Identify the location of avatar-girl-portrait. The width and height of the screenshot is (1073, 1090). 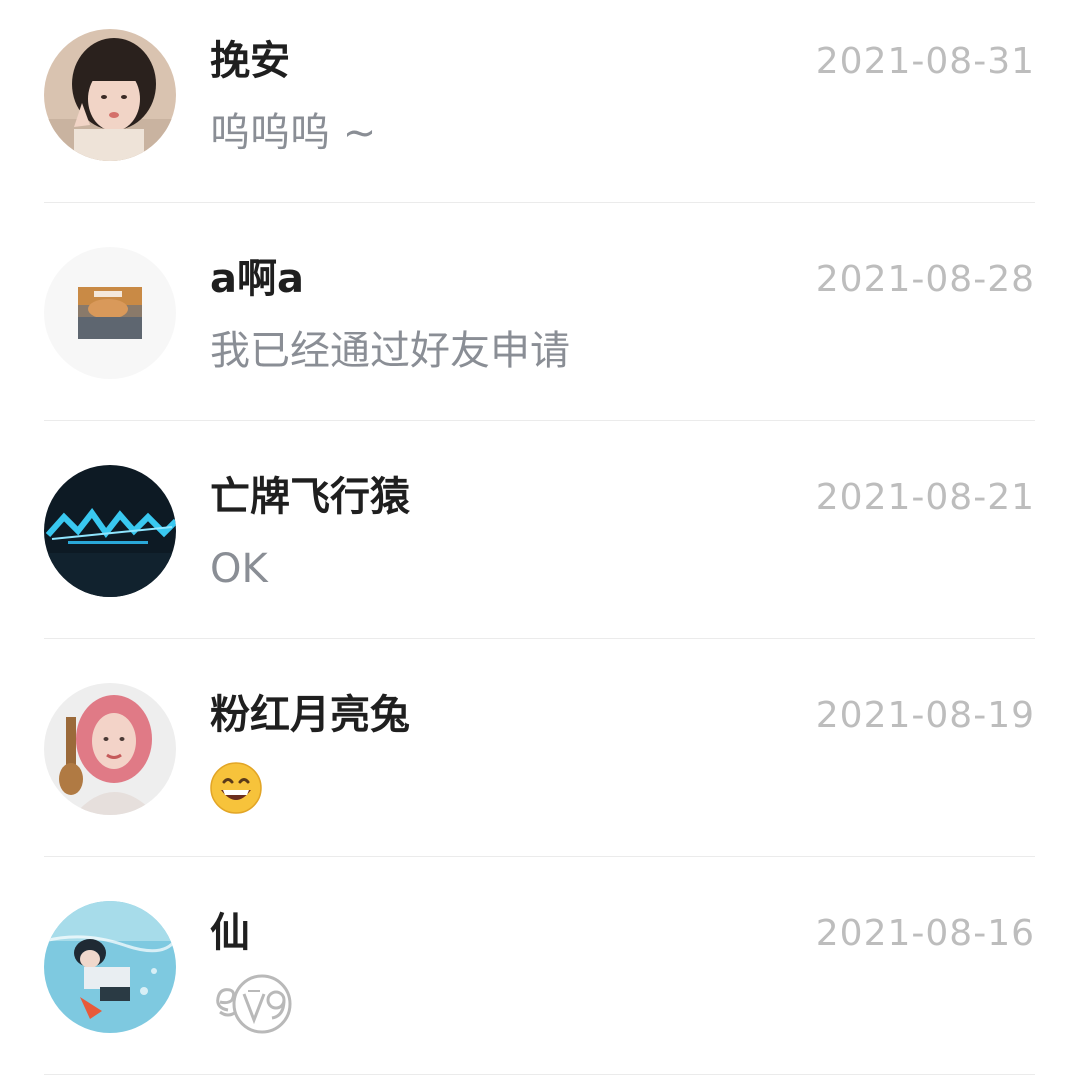
(110, 95).